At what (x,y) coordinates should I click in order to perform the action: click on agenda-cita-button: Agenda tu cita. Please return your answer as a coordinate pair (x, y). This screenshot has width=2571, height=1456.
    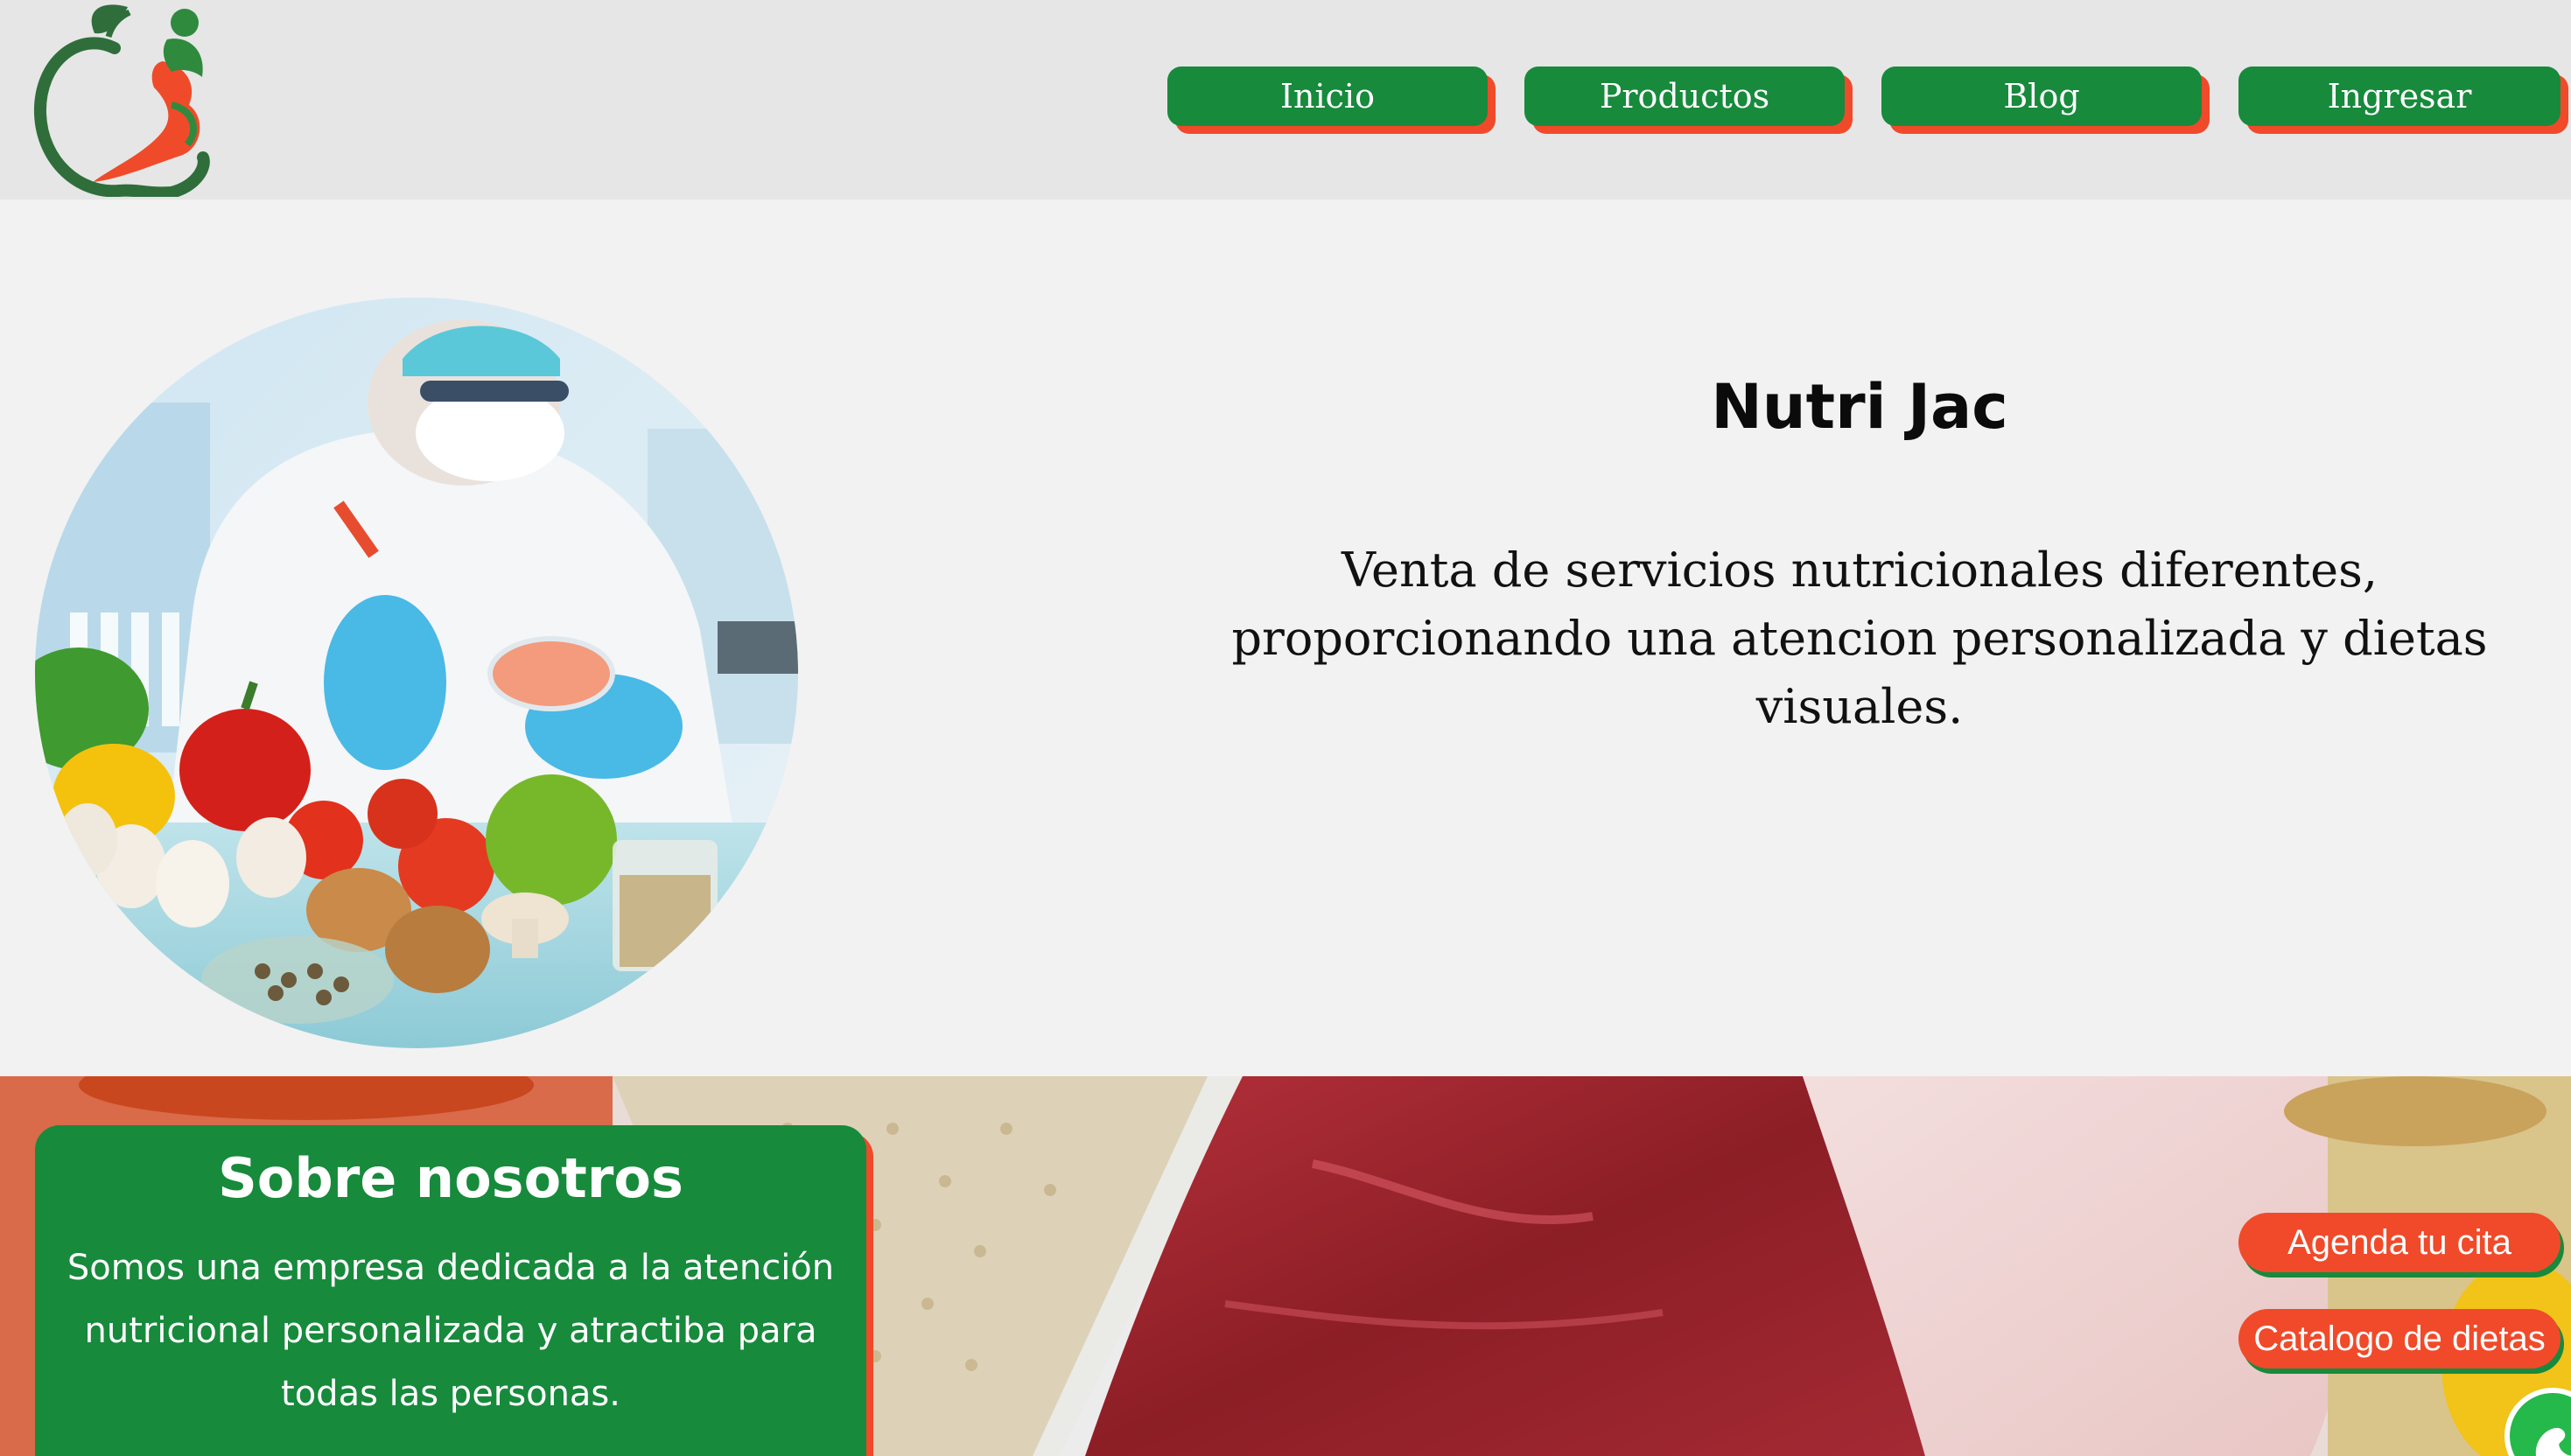
    Looking at the image, I should click on (2399, 1242).